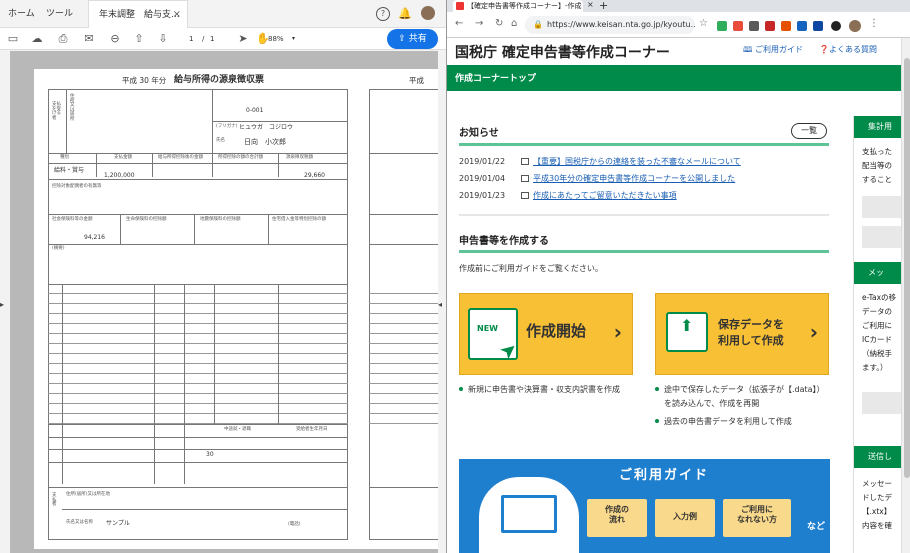 The height and width of the screenshot is (553, 910). Describe the element at coordinates (64, 157) in the screenshot. I see `col-type: 種別` at that location.